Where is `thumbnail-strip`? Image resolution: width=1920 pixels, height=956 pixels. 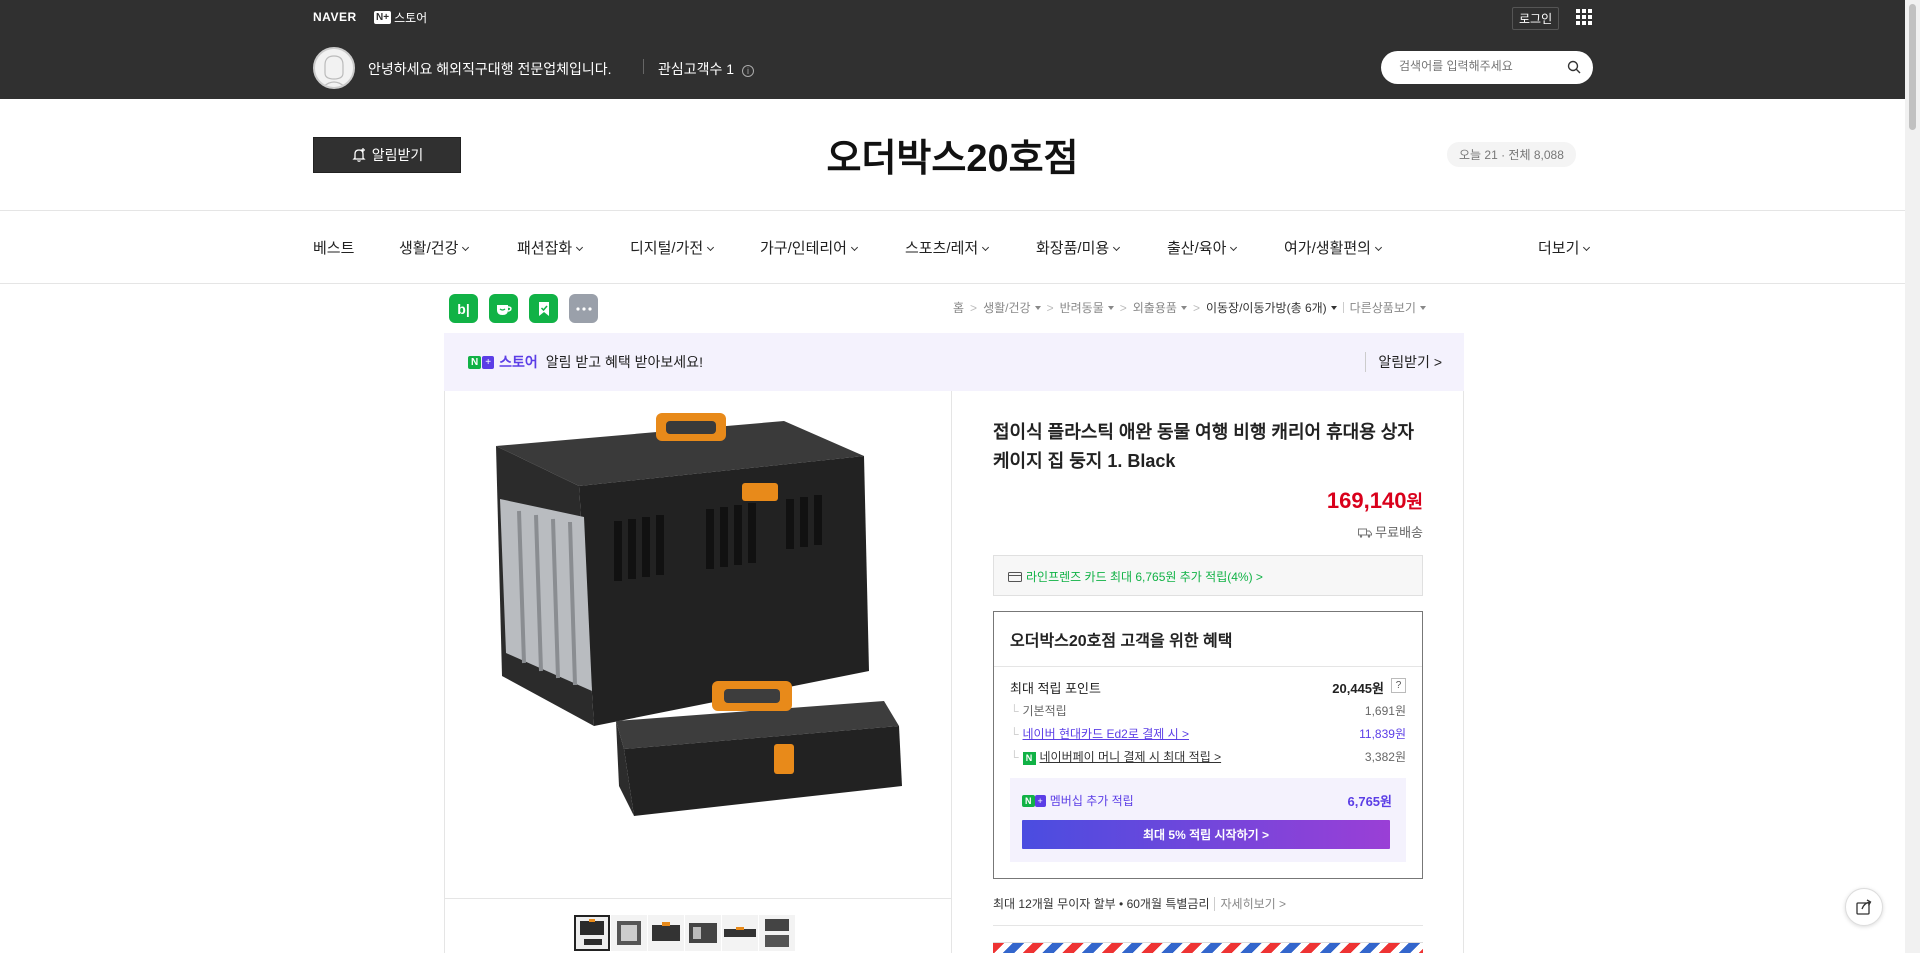
thumbnail-strip is located at coordinates (698, 925).